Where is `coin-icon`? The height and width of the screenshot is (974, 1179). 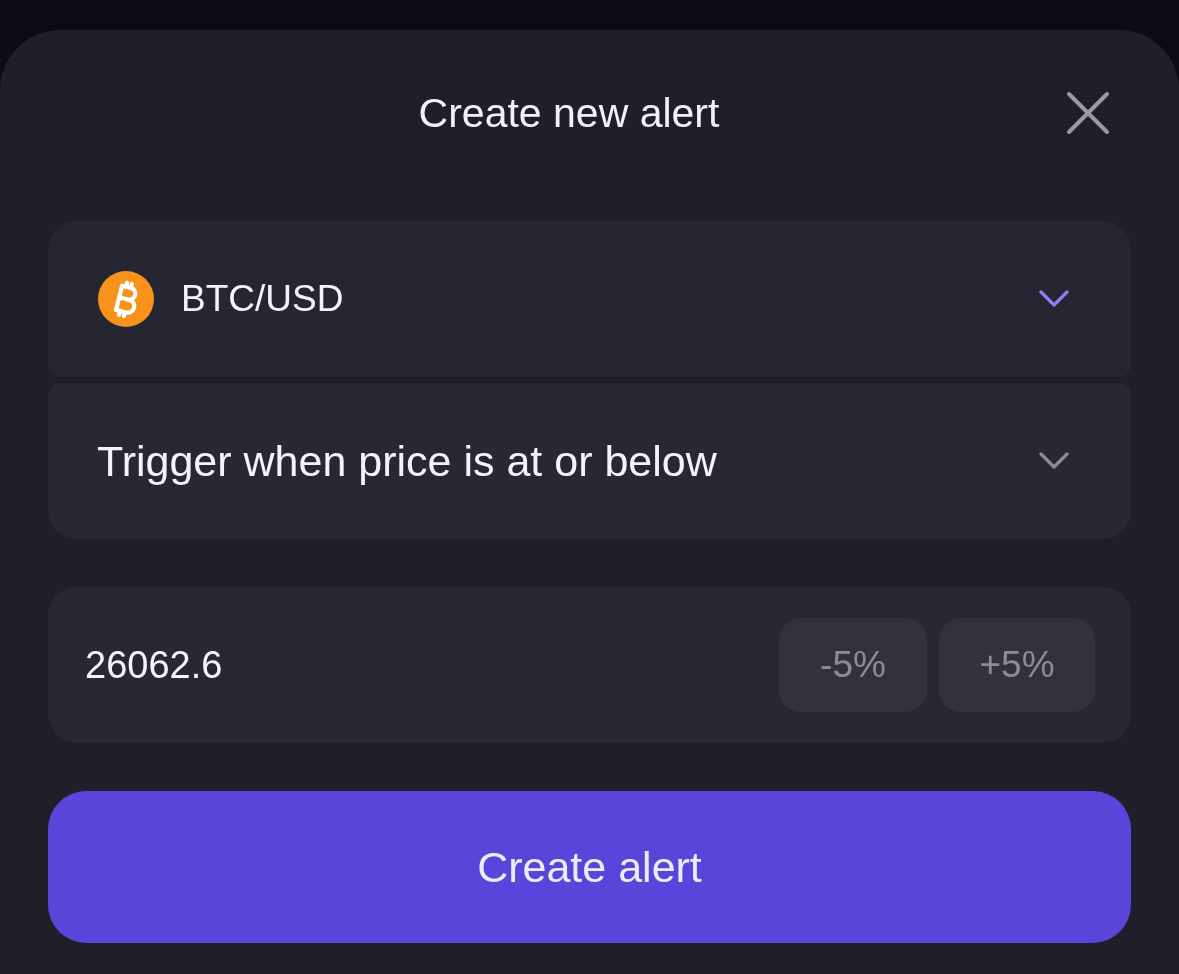 coin-icon is located at coordinates (126, 299).